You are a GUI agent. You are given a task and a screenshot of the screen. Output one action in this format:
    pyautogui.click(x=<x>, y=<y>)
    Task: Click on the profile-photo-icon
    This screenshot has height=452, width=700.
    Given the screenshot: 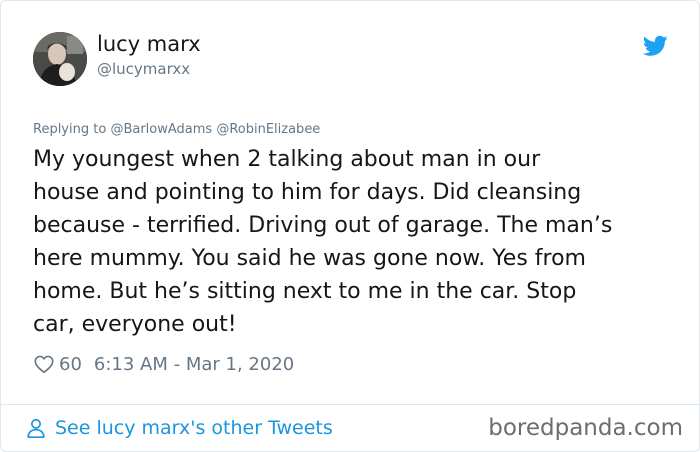 What is the action you would take?
    pyautogui.click(x=60, y=59)
    